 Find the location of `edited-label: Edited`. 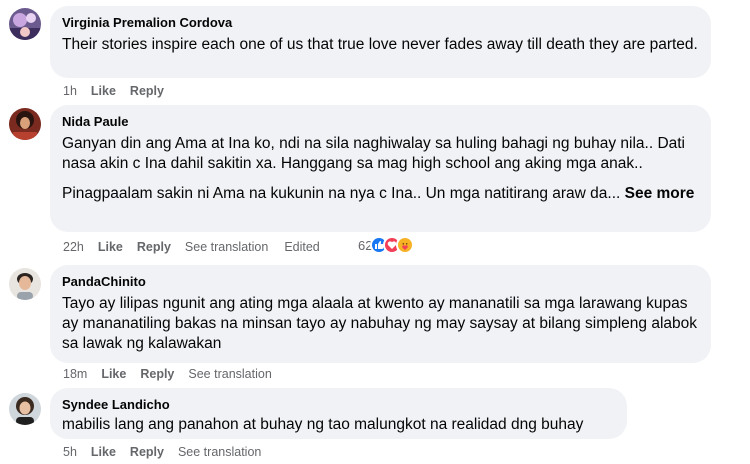

edited-label: Edited is located at coordinates (301, 247).